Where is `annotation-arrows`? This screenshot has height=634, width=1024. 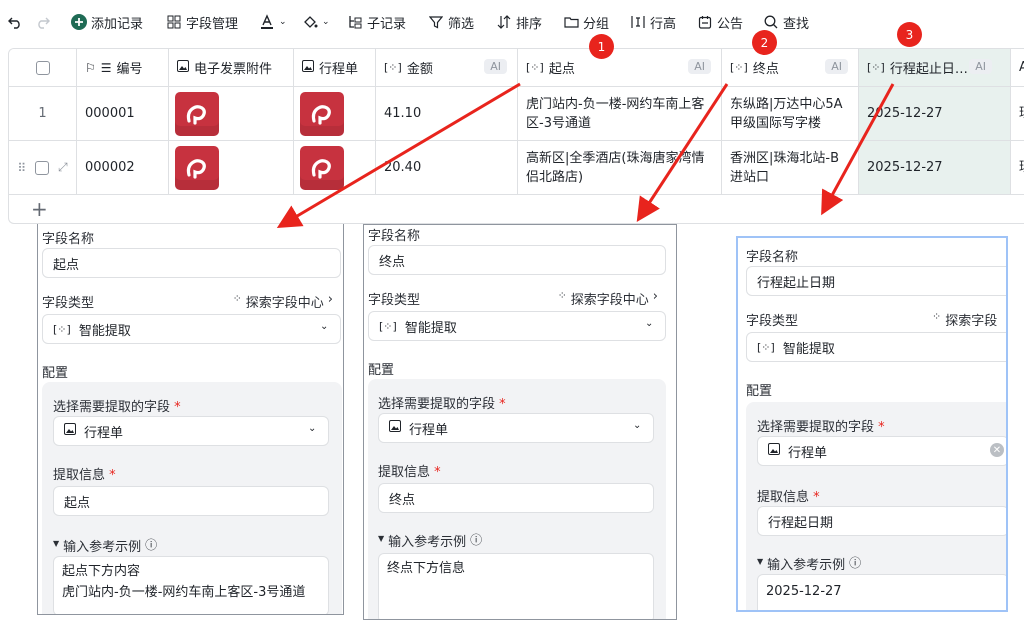 annotation-arrows is located at coordinates (585, 155).